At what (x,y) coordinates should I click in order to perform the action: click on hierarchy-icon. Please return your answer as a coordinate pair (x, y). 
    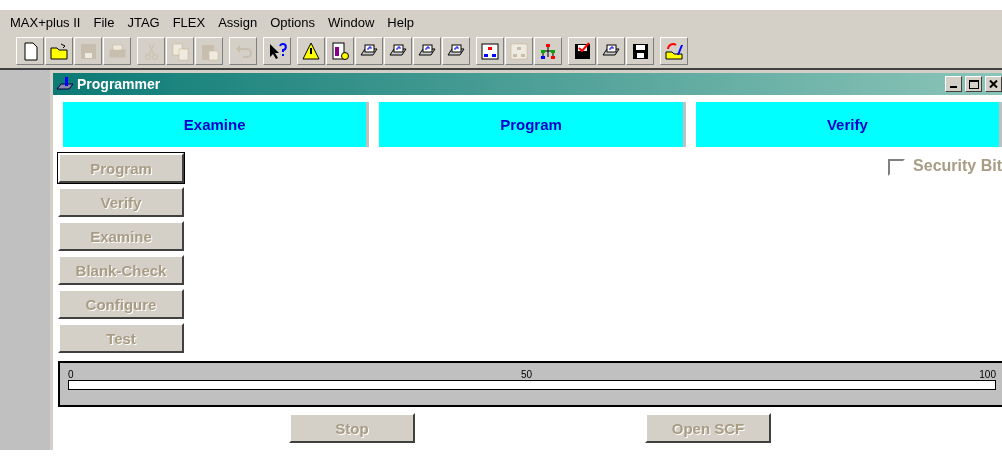
    Looking at the image, I should click on (548, 51).